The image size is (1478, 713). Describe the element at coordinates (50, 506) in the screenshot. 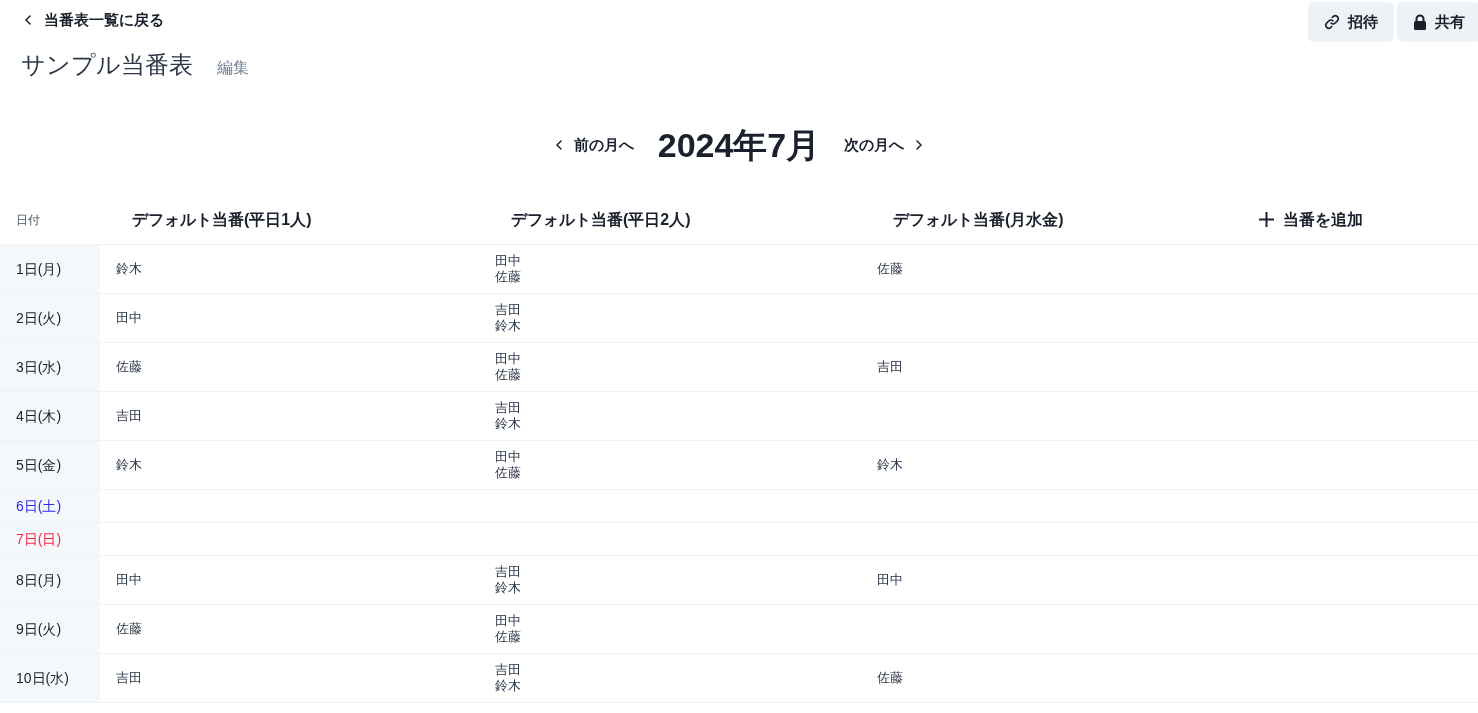

I see `date-cell: 6日(土)` at that location.